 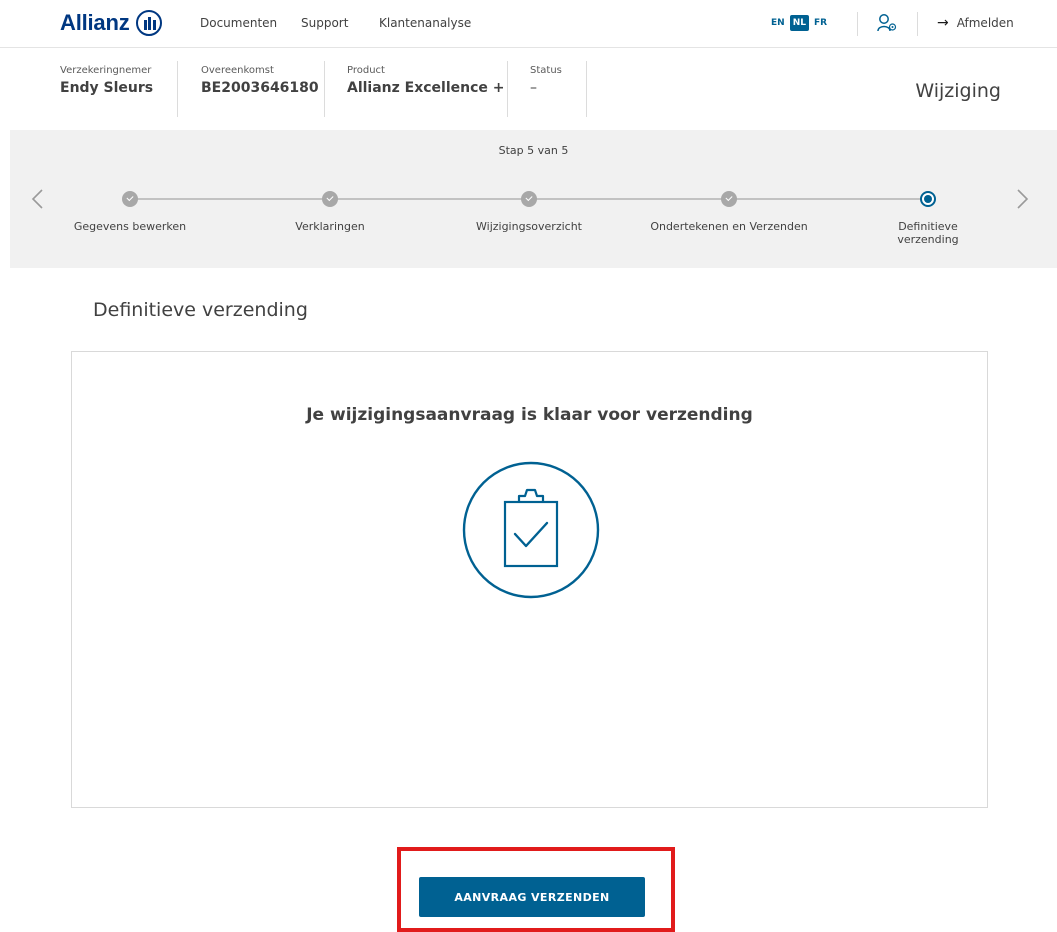 I want to click on status-info: Status –, so click(x=546, y=91).